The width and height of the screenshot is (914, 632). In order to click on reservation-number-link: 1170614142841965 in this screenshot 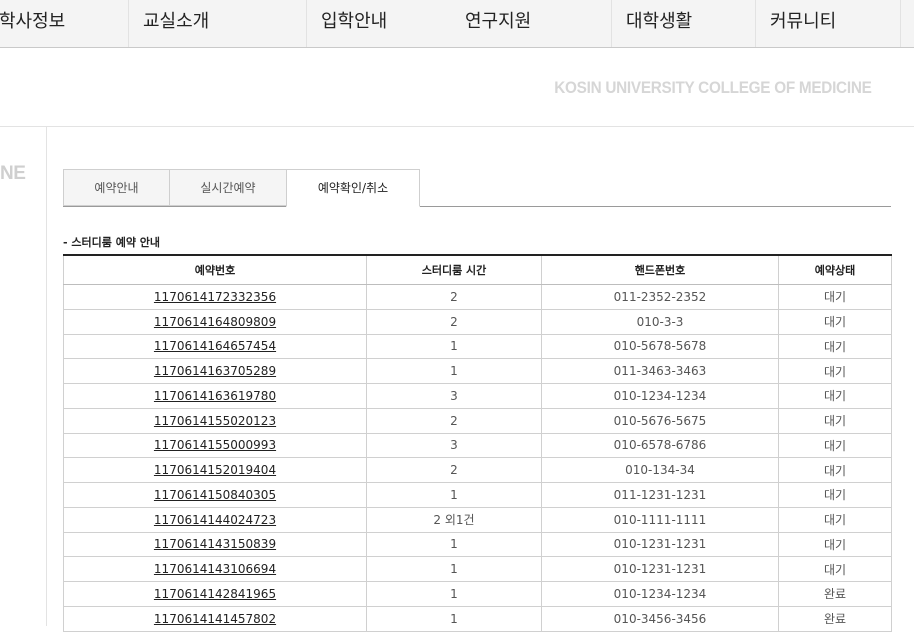, I will do `click(215, 594)`.